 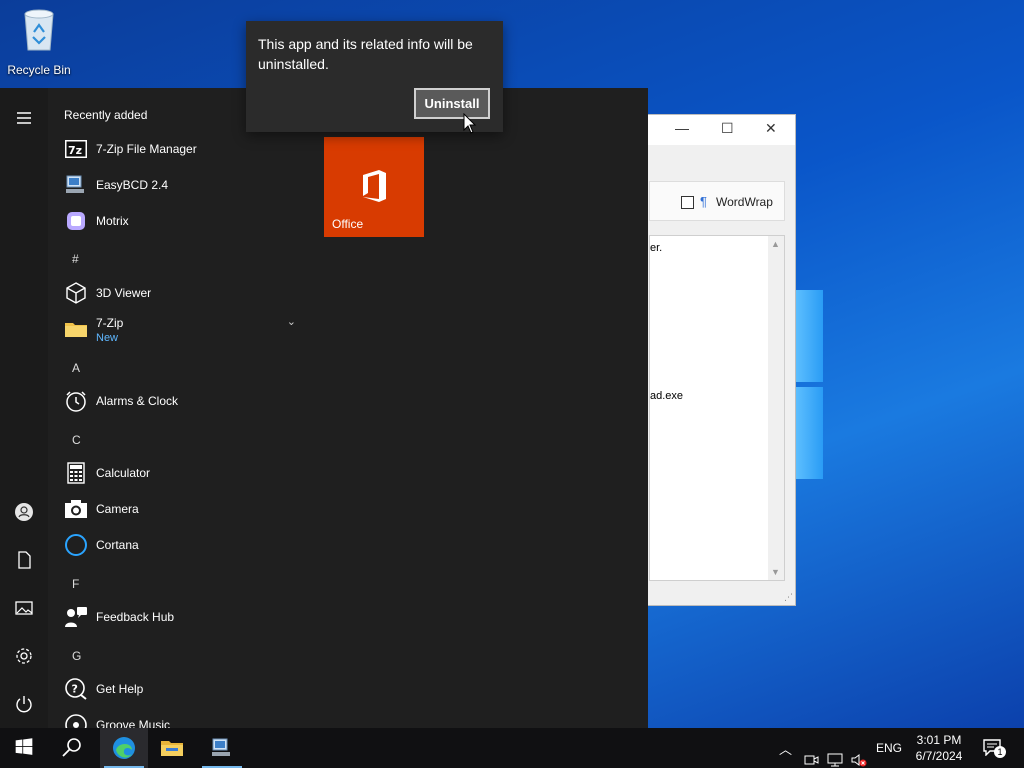 I want to click on chevron-down-icon: ⌄, so click(x=291, y=321).